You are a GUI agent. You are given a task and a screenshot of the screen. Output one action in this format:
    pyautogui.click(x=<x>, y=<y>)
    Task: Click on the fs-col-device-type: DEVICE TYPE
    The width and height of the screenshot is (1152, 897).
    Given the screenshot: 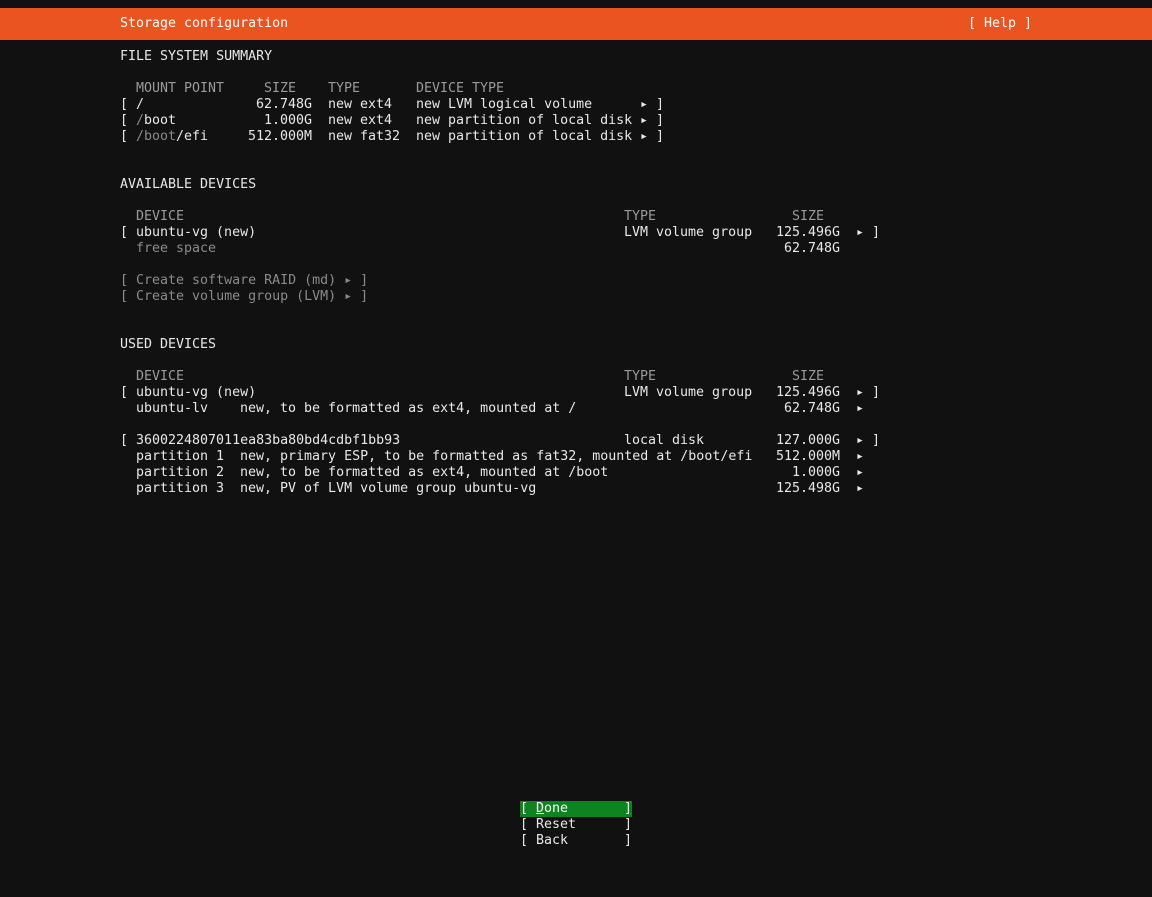 What is the action you would take?
    pyautogui.click(x=460, y=88)
    